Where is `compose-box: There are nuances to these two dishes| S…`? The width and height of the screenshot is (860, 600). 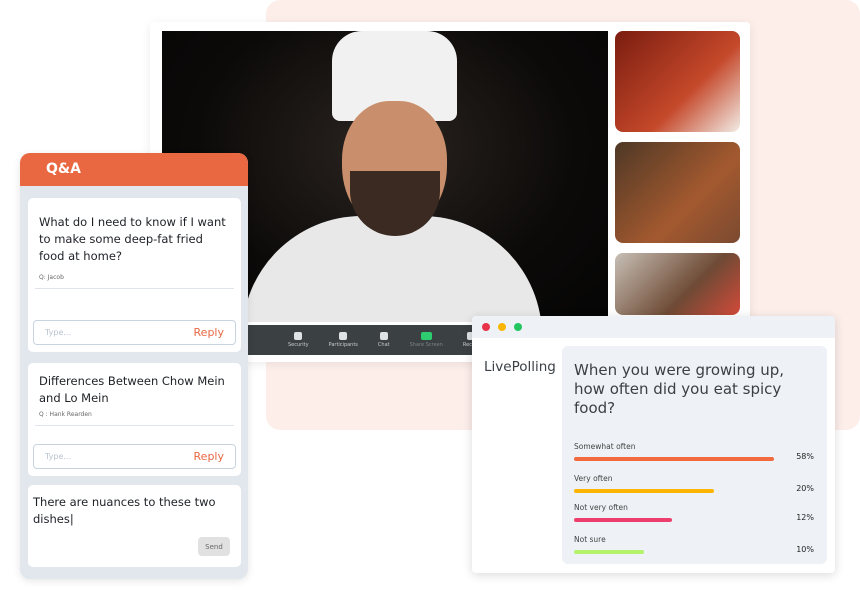
compose-box: There are nuances to these two dishes| S… is located at coordinates (134, 526).